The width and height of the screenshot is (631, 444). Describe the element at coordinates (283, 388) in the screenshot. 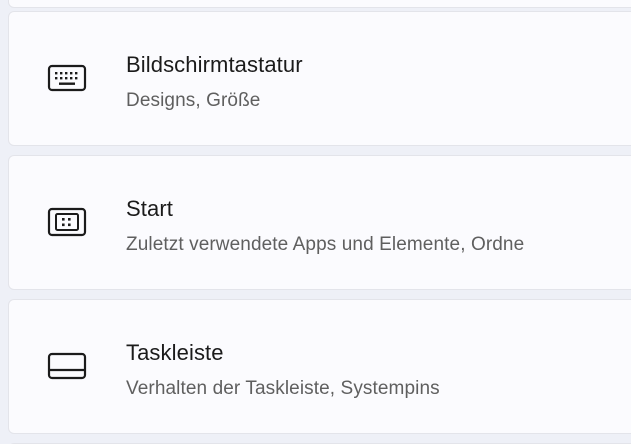

I see `settings-item-subtitle: Verhalten der Taskleiste, Systempins` at that location.